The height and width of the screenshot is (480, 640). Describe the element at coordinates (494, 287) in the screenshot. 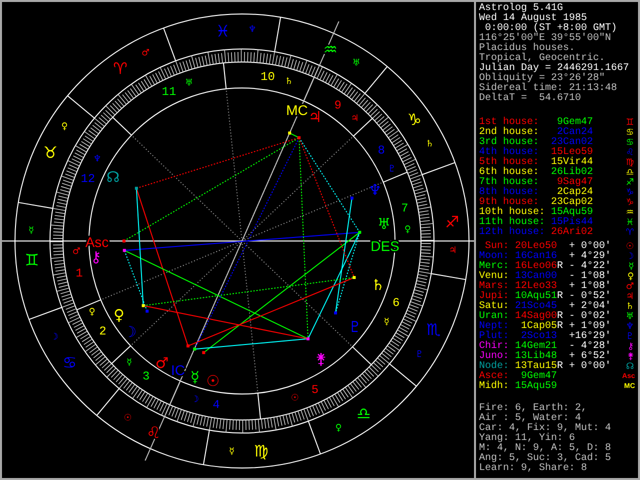

I see `point-name: Mars:` at that location.